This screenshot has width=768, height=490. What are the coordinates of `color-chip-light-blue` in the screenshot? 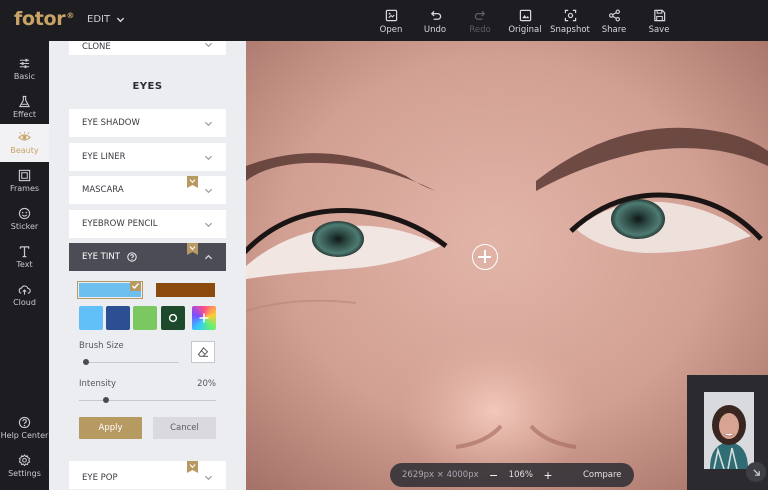 It's located at (91, 318).